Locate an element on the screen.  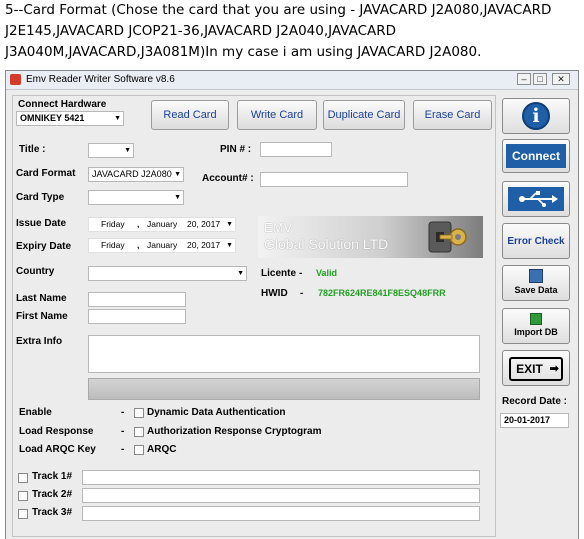
issue-date-value: 20, 2017 is located at coordinates (204, 224).